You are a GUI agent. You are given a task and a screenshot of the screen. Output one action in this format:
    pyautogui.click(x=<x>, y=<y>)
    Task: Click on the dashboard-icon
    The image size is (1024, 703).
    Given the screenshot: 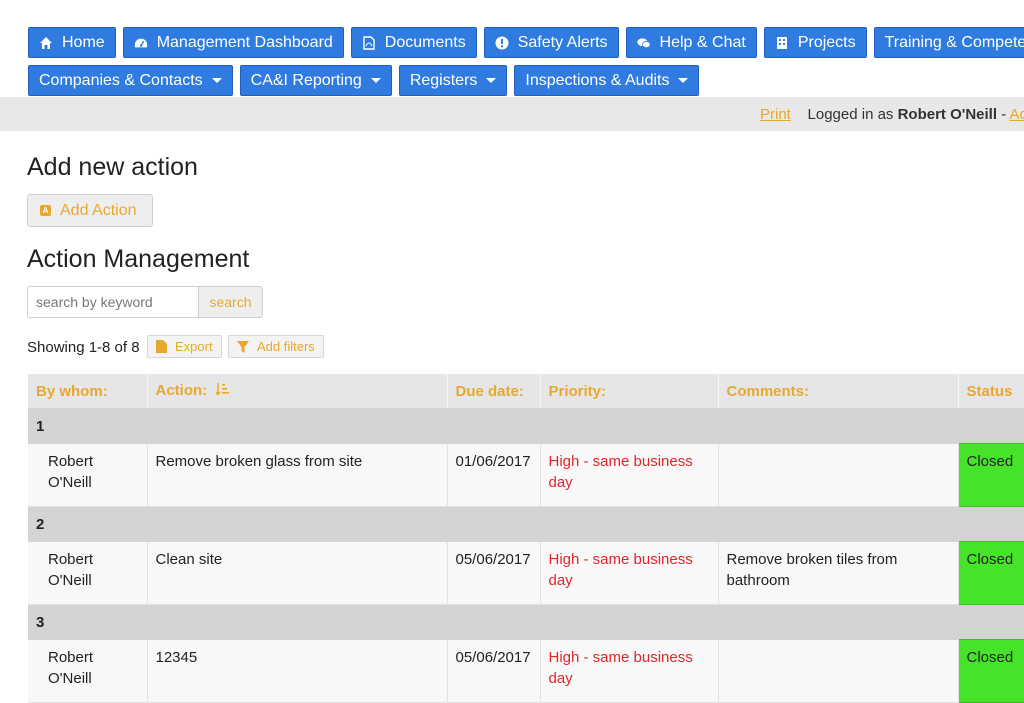 What is the action you would take?
    pyautogui.click(x=141, y=43)
    